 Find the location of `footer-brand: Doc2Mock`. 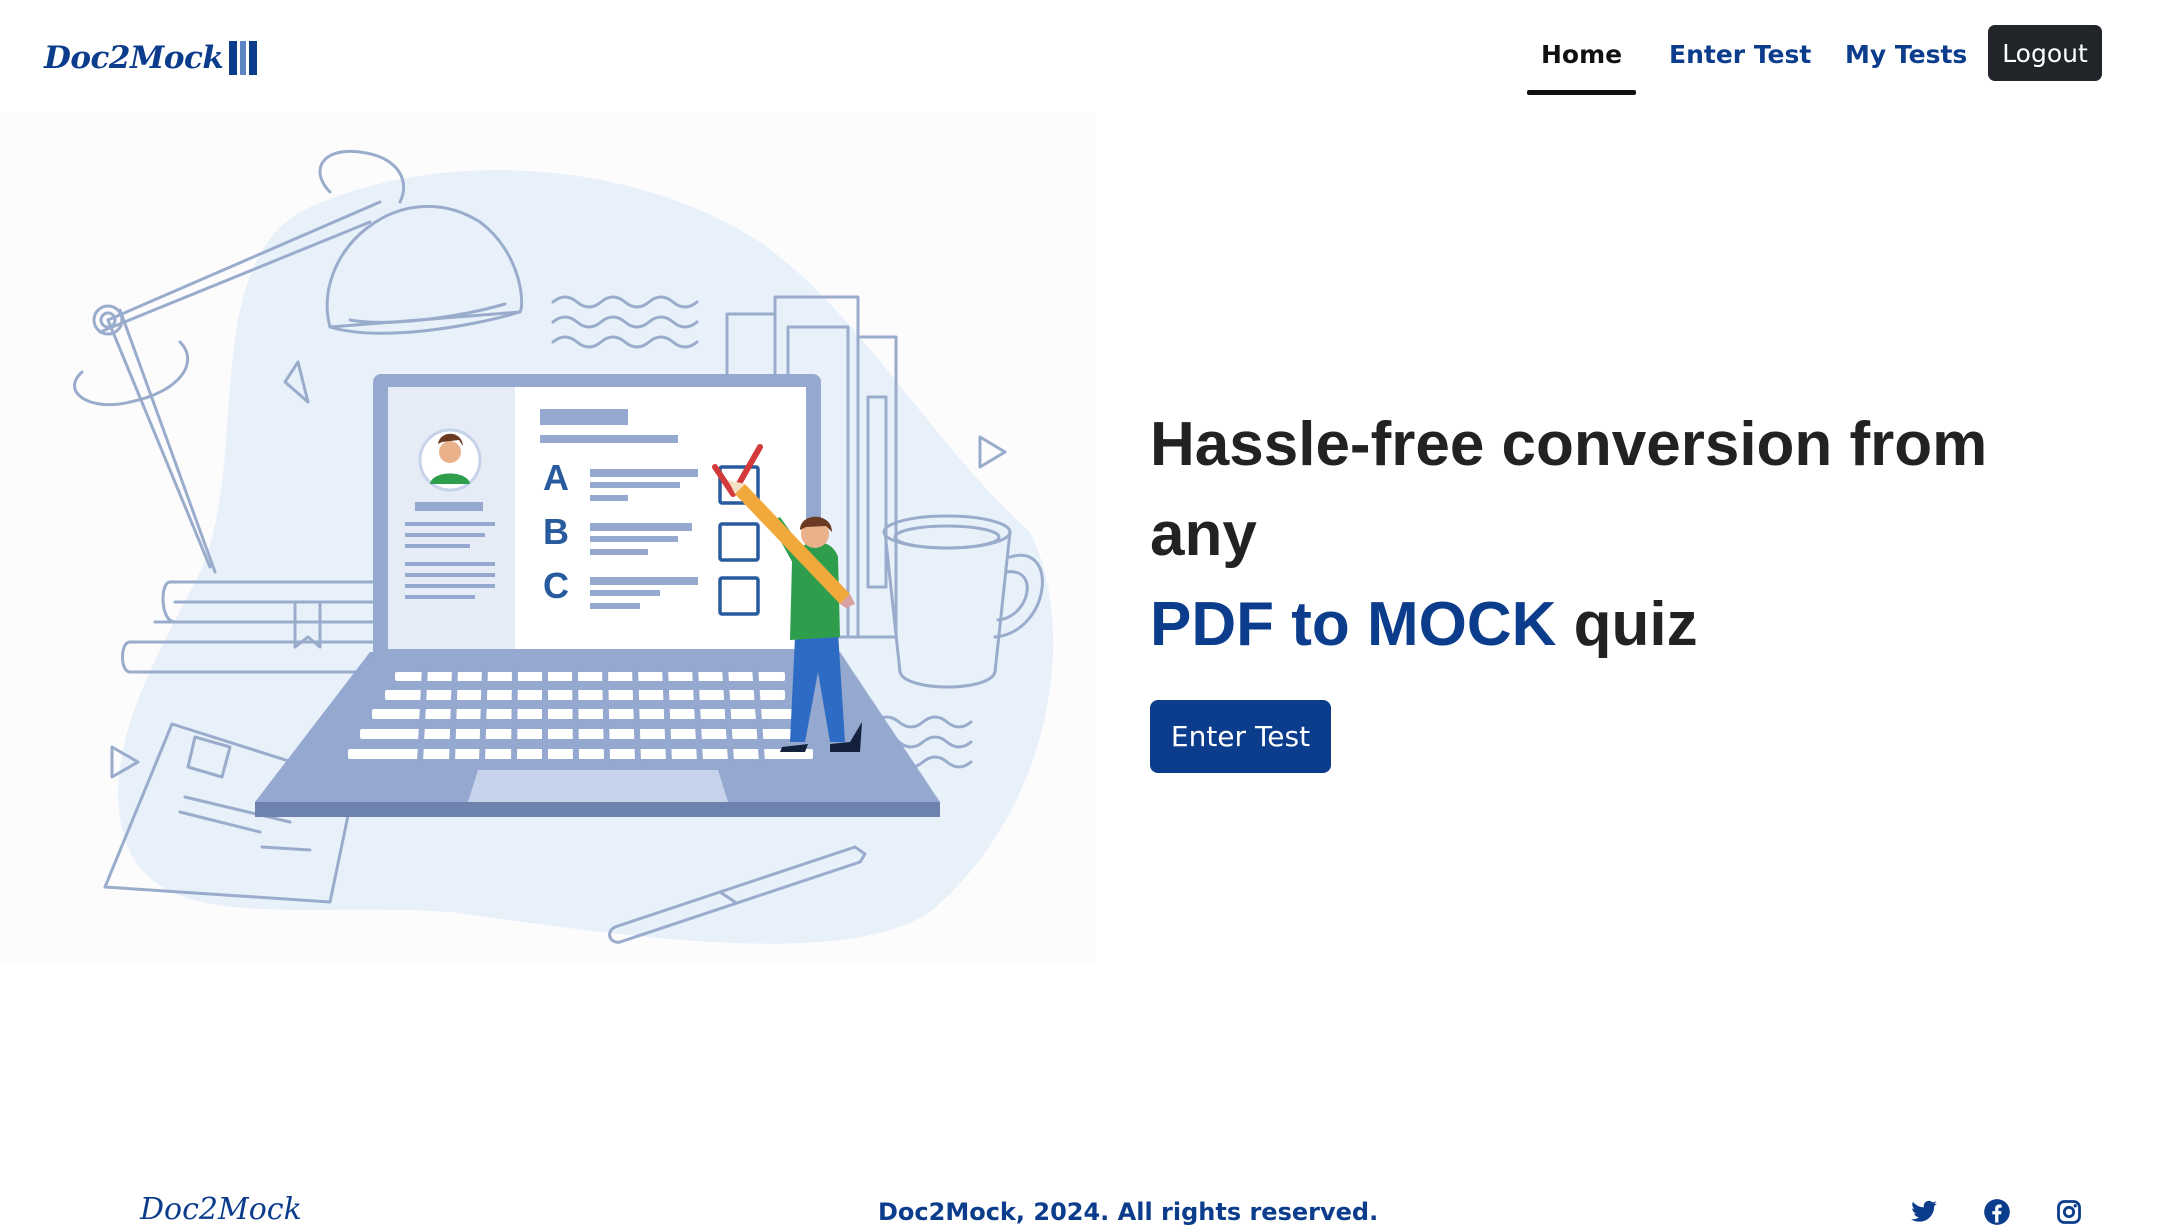

footer-brand: Doc2Mock is located at coordinates (221, 1209).